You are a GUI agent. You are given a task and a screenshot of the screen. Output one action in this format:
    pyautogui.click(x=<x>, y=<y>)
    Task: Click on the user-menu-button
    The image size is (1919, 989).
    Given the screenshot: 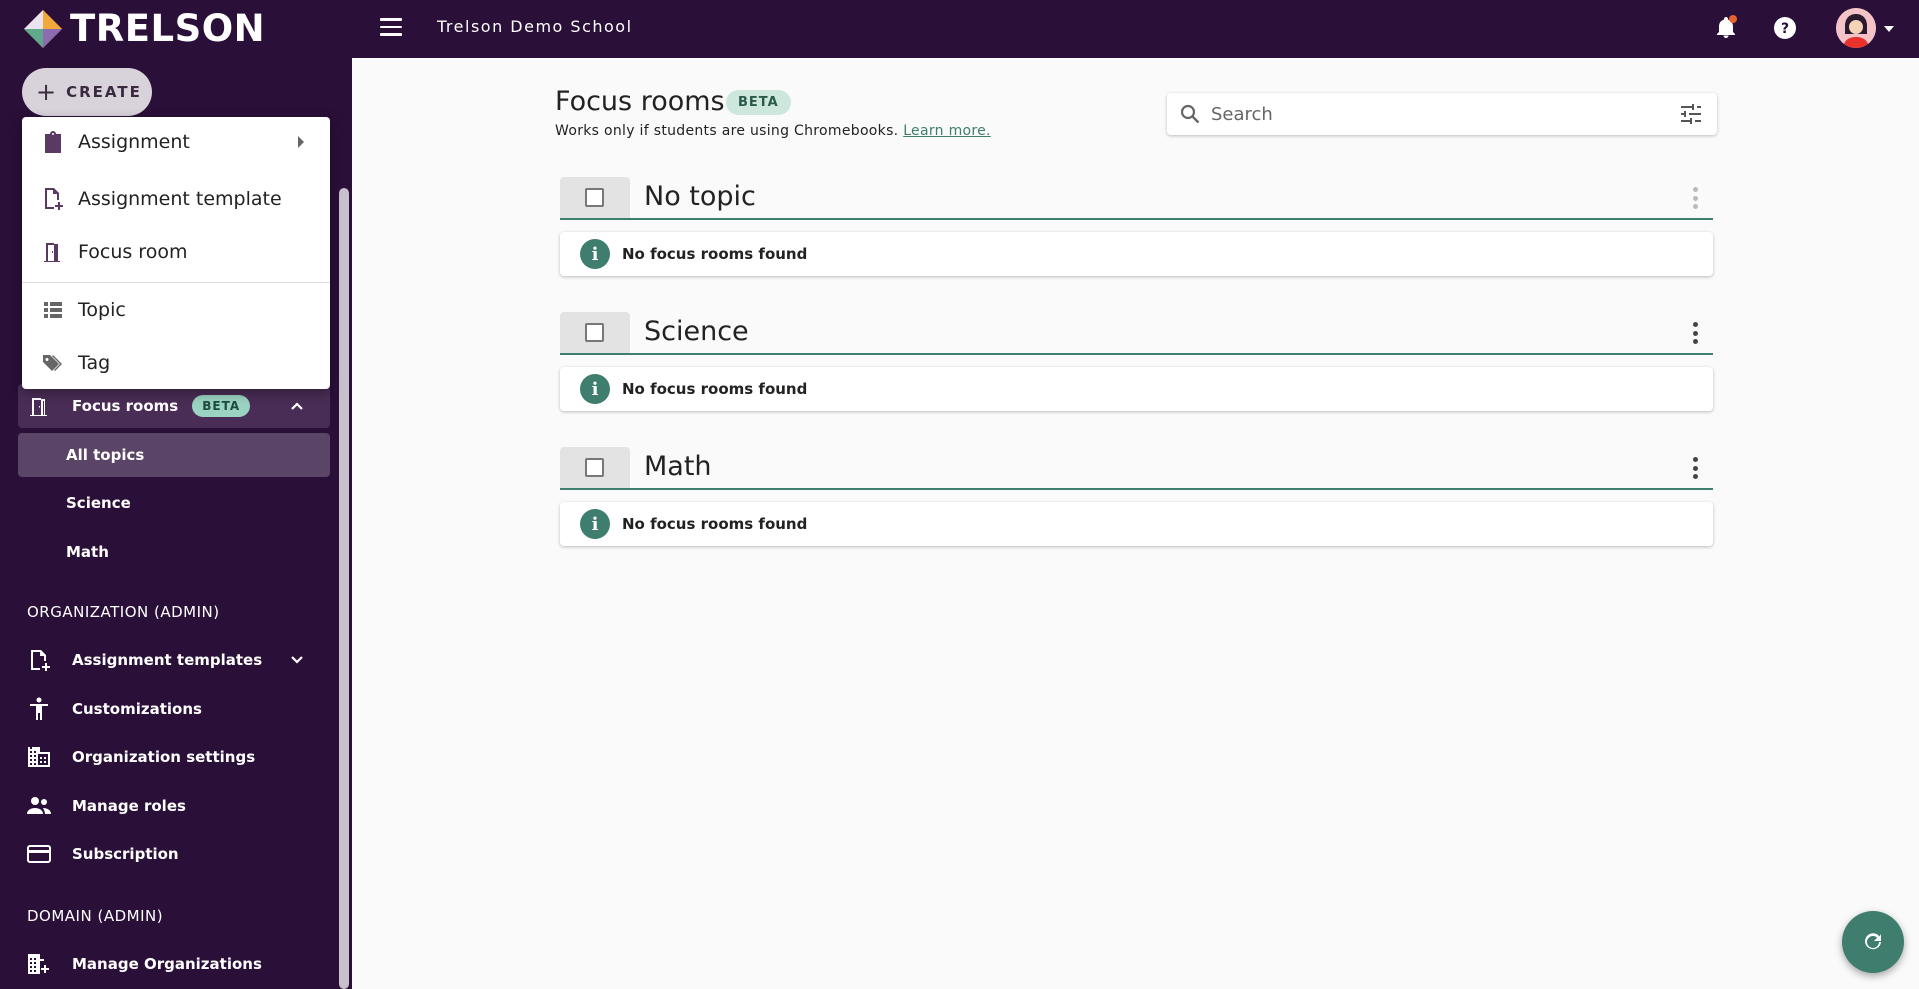 What is the action you would take?
    pyautogui.click(x=1866, y=29)
    